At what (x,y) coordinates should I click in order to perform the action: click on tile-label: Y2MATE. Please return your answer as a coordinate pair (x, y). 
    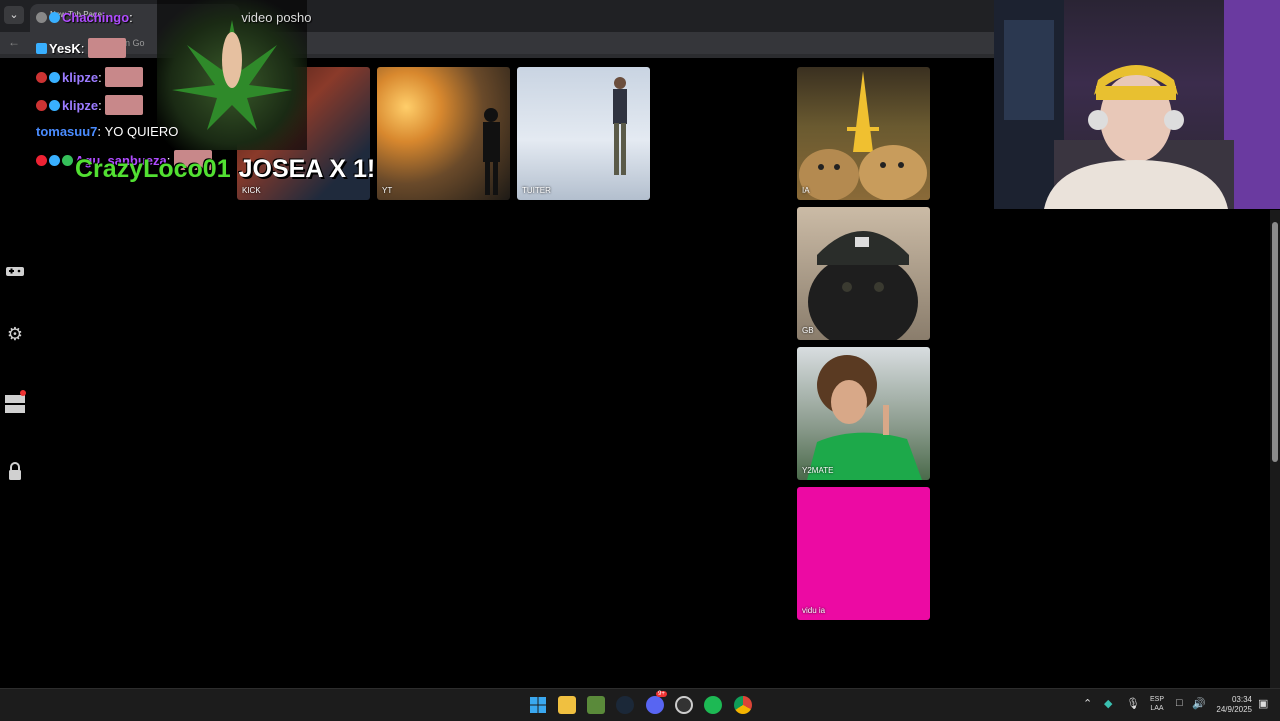
    Looking at the image, I should click on (818, 470).